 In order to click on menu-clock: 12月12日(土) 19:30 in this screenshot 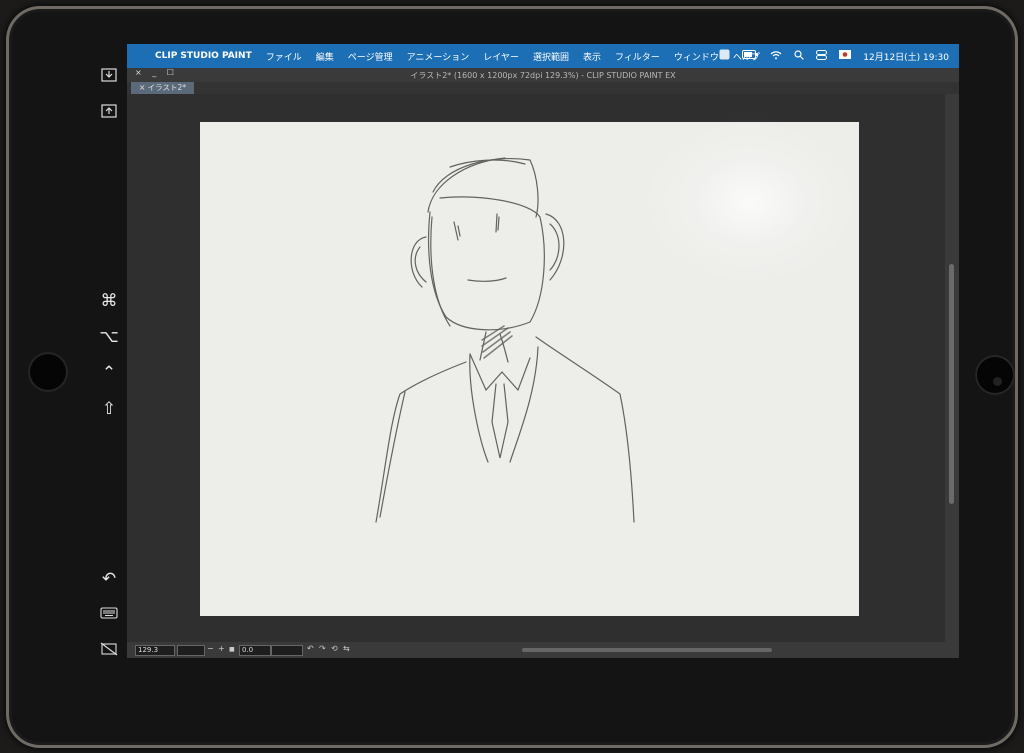, I will do `click(906, 56)`.